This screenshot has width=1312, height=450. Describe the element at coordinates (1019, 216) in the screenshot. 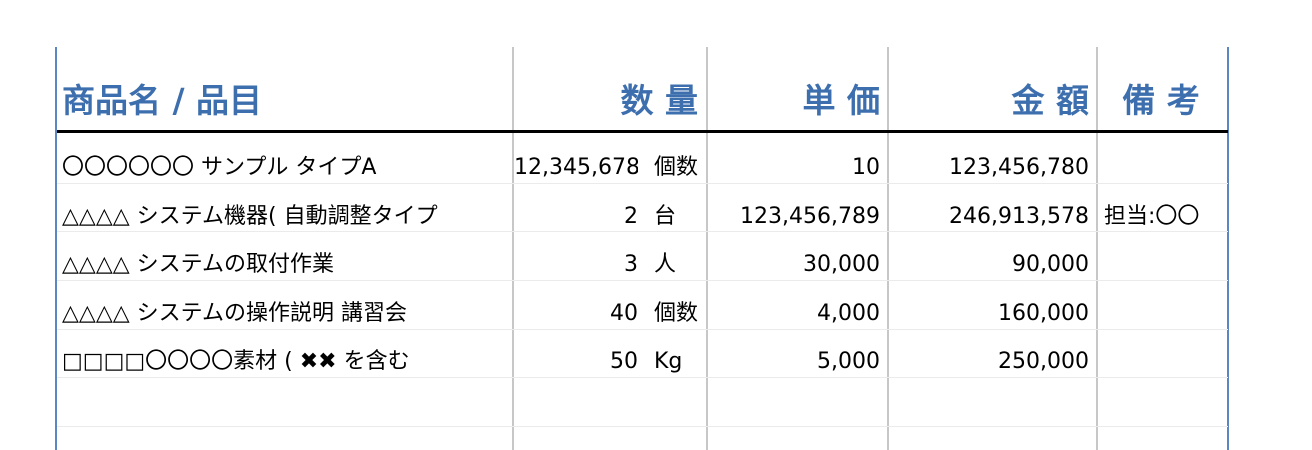

I see `amount-cell: 246,913,578` at that location.